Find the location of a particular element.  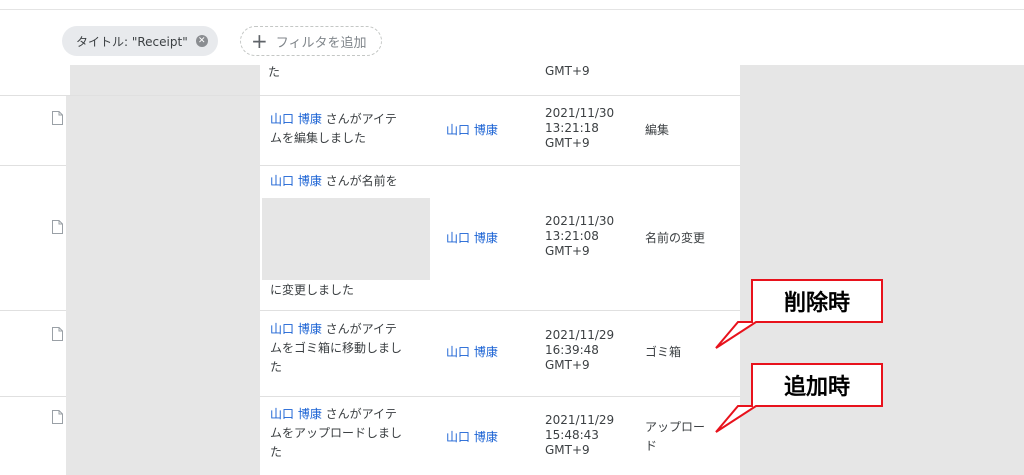

activity-action: ゴミ箱 is located at coordinates (663, 352).